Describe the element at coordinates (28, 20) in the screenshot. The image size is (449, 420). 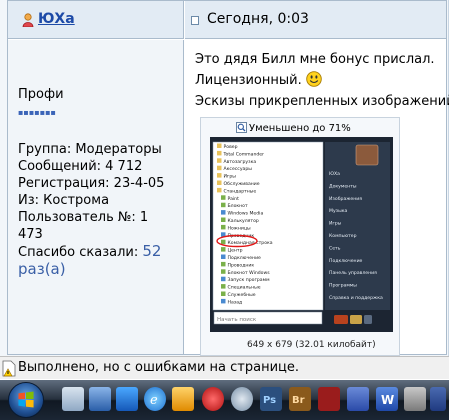
I see `user-icon` at that location.